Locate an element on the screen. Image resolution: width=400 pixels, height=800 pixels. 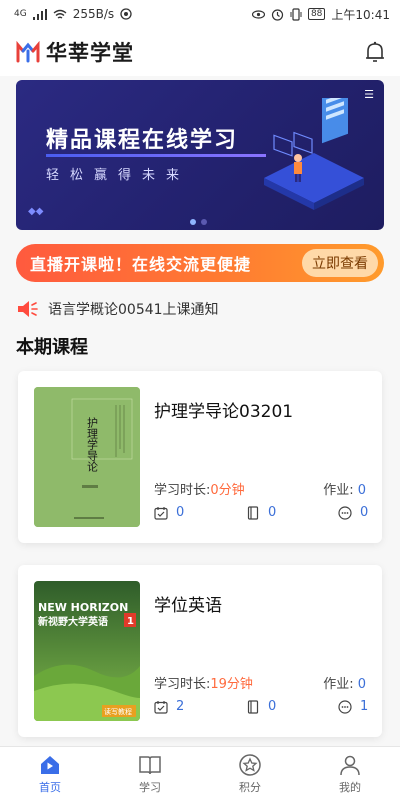
comment-stat: 1 is located at coordinates (353, 706).